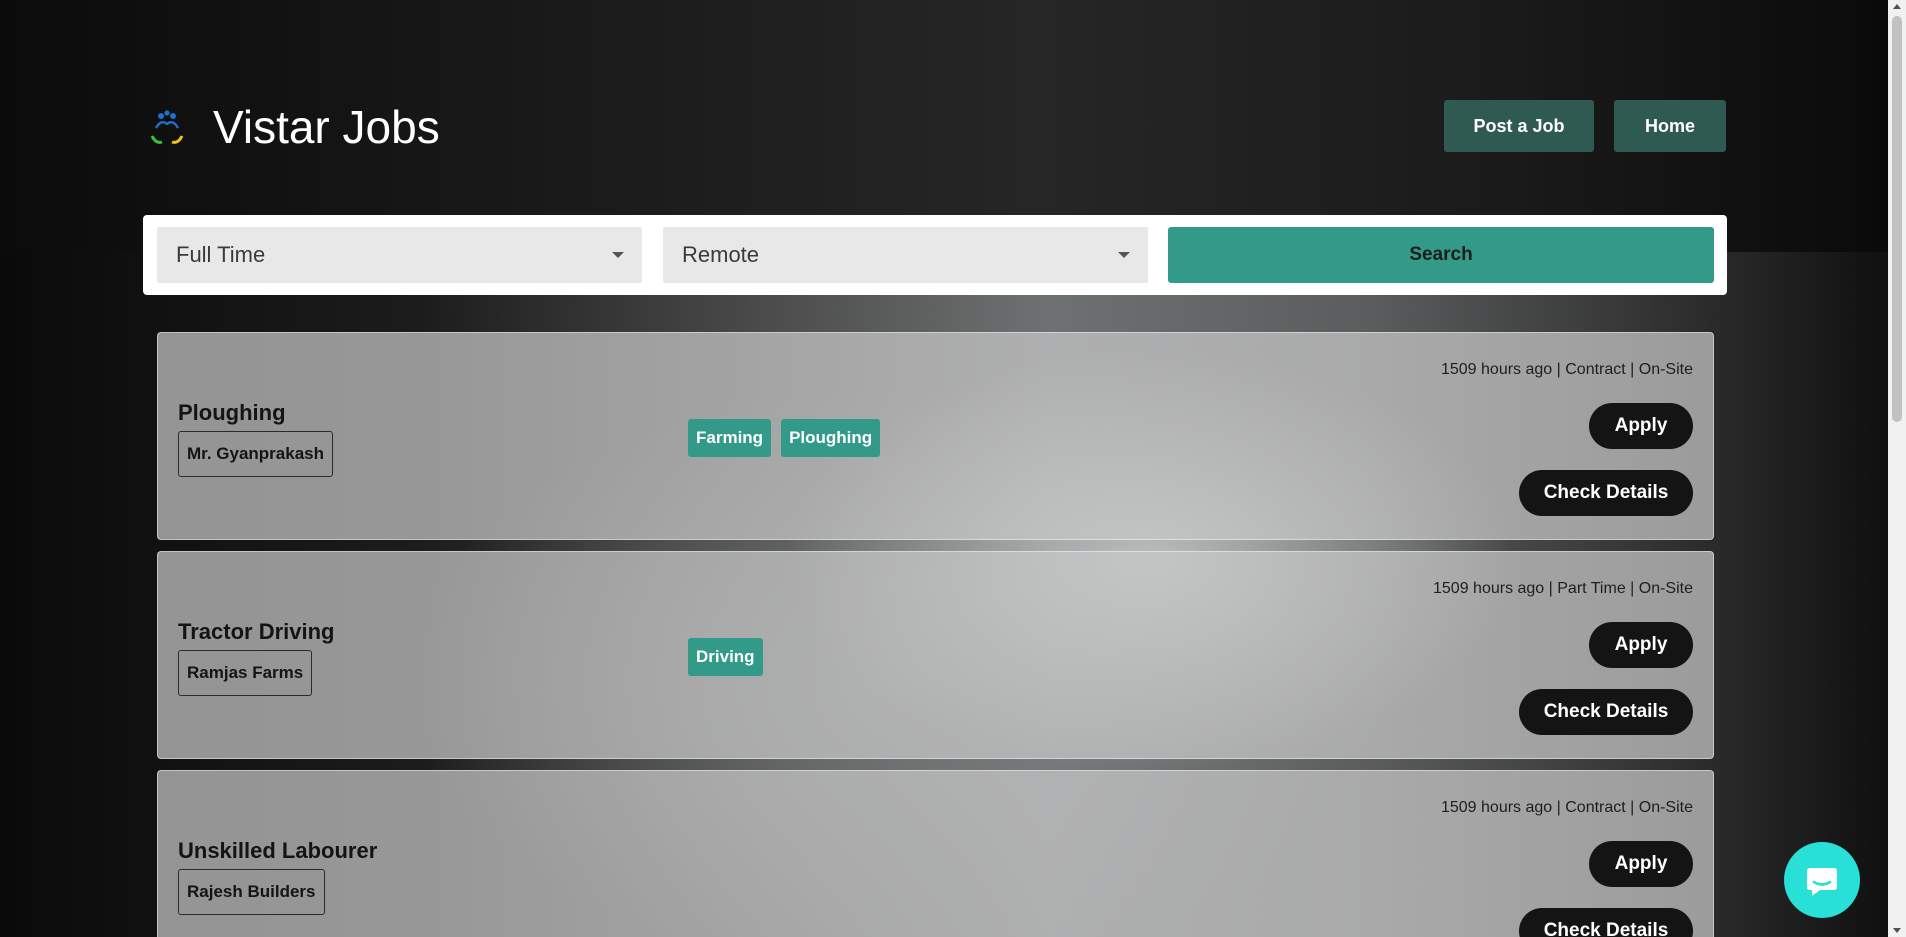  Describe the element at coordinates (905, 255) in the screenshot. I see `location-type-select: Remote` at that location.